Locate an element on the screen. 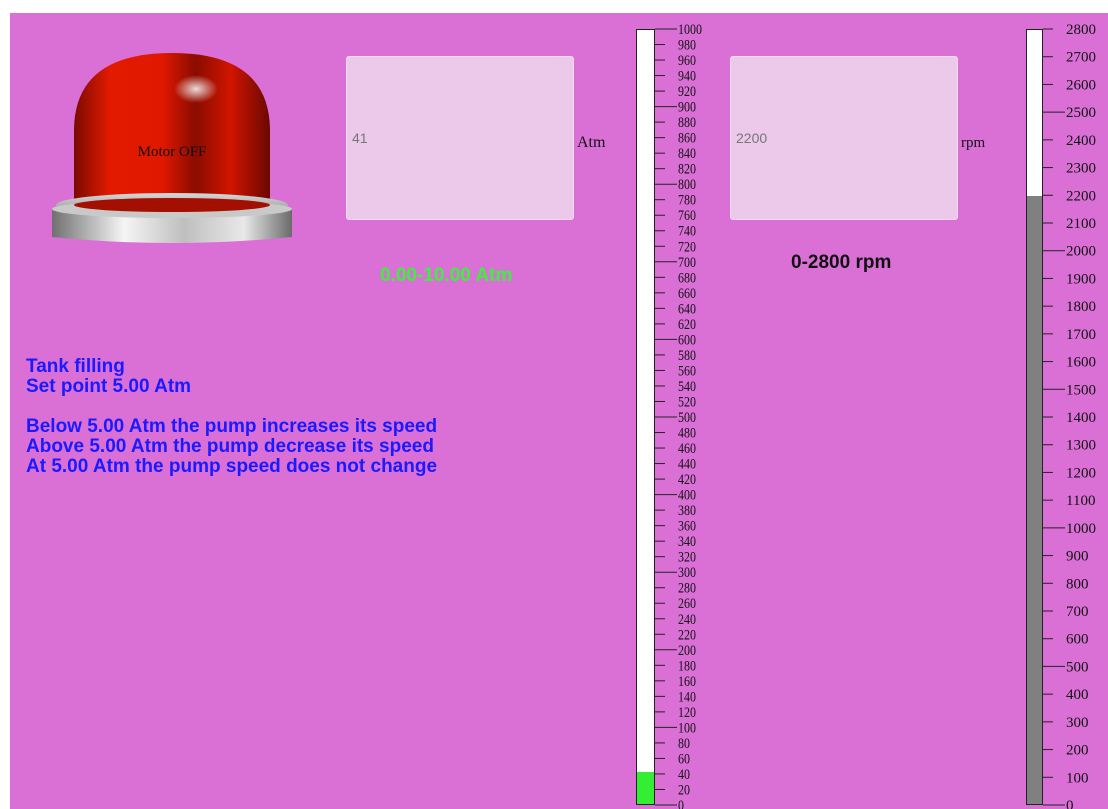  pressure-bar-fill is located at coordinates (645, 788).